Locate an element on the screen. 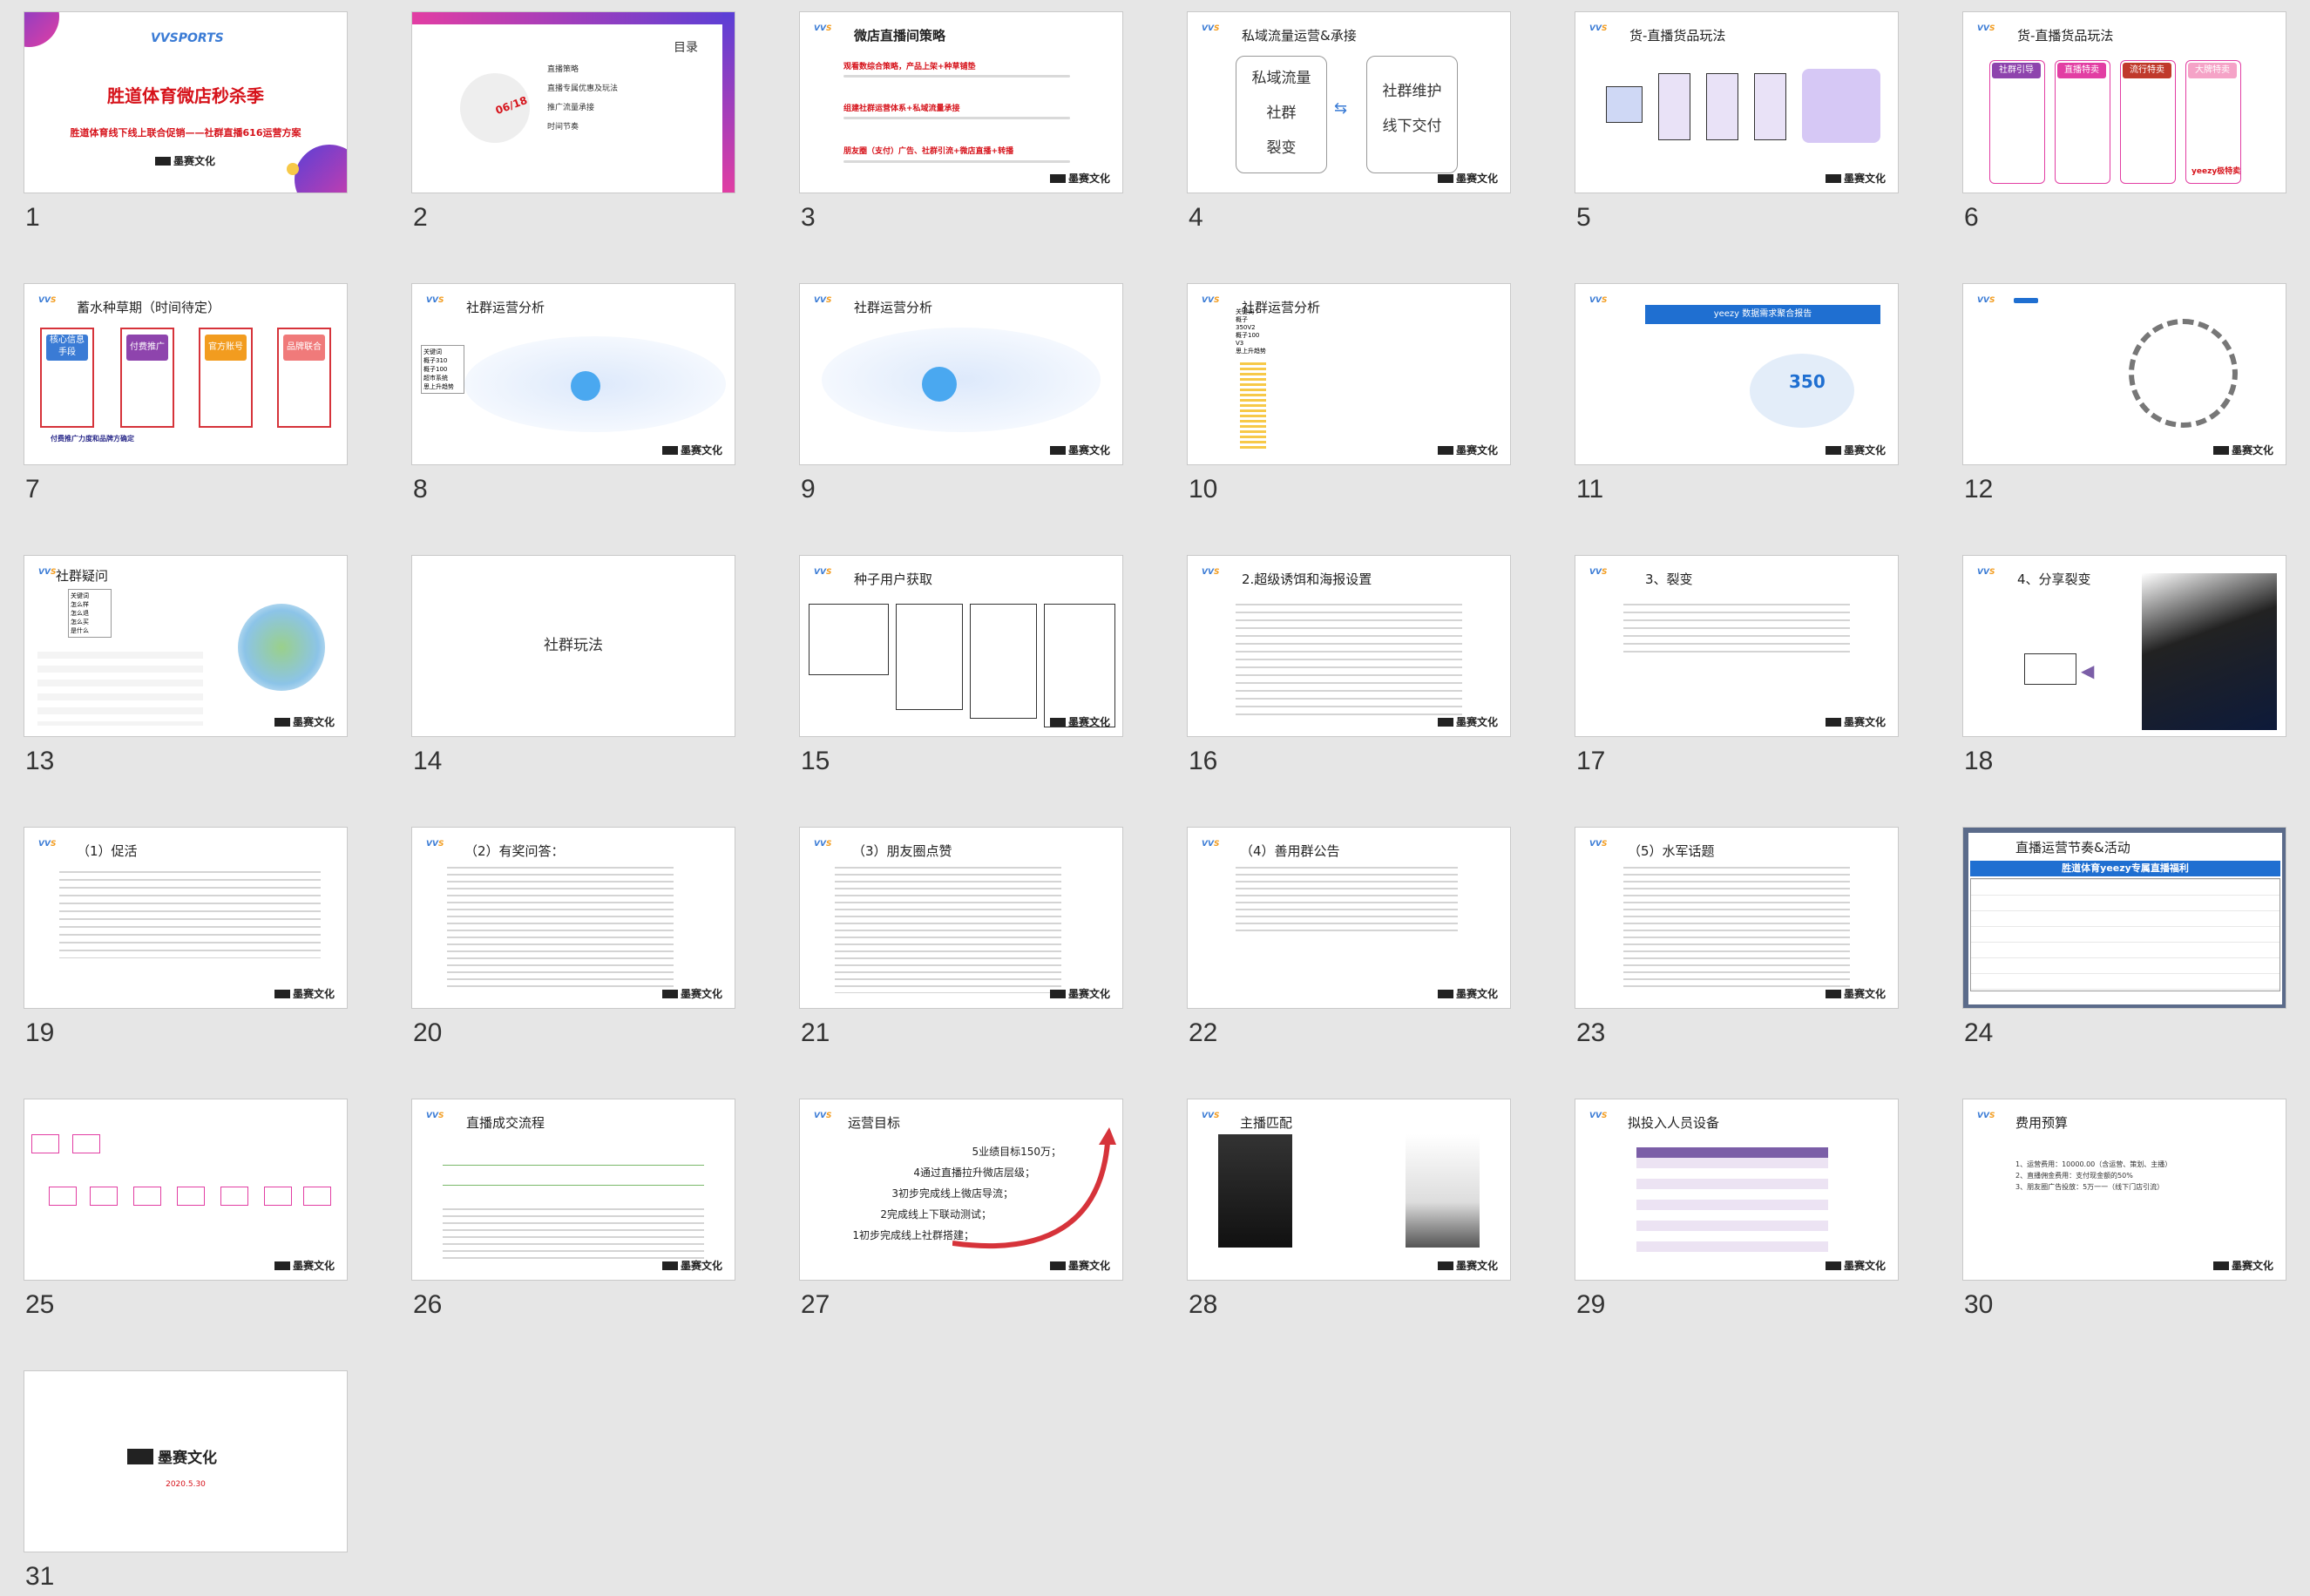  slide-21: VVS （3）朋友圈点赞 墨赛文化 21 is located at coordinates (961, 937).